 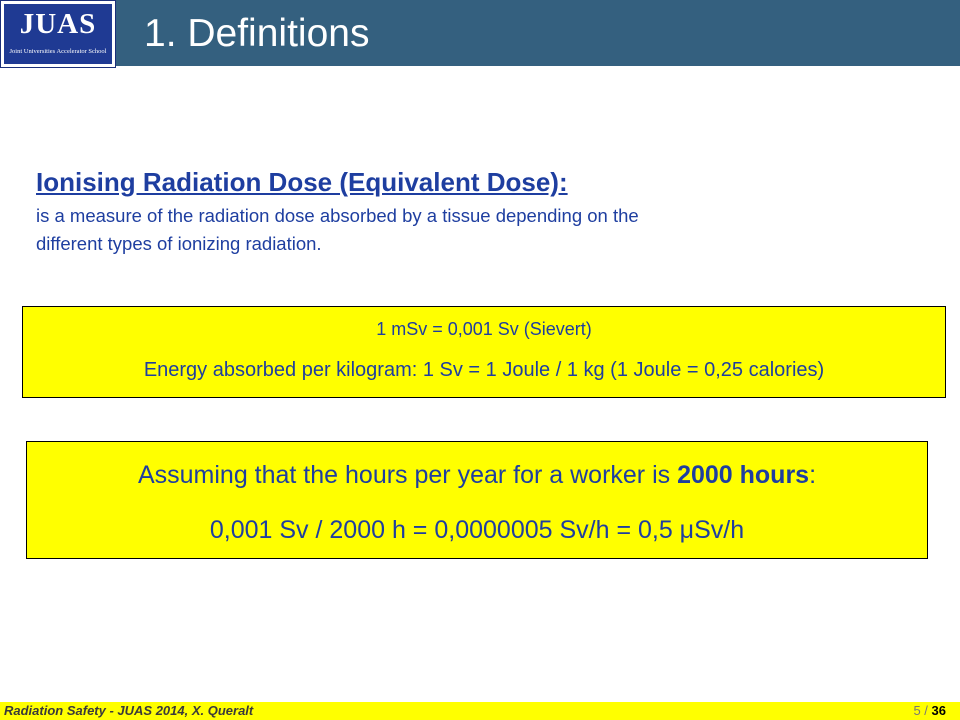 I want to click on units-line-1: 1 mSv = 0,001 Sv (Sievert), so click(x=484, y=329).